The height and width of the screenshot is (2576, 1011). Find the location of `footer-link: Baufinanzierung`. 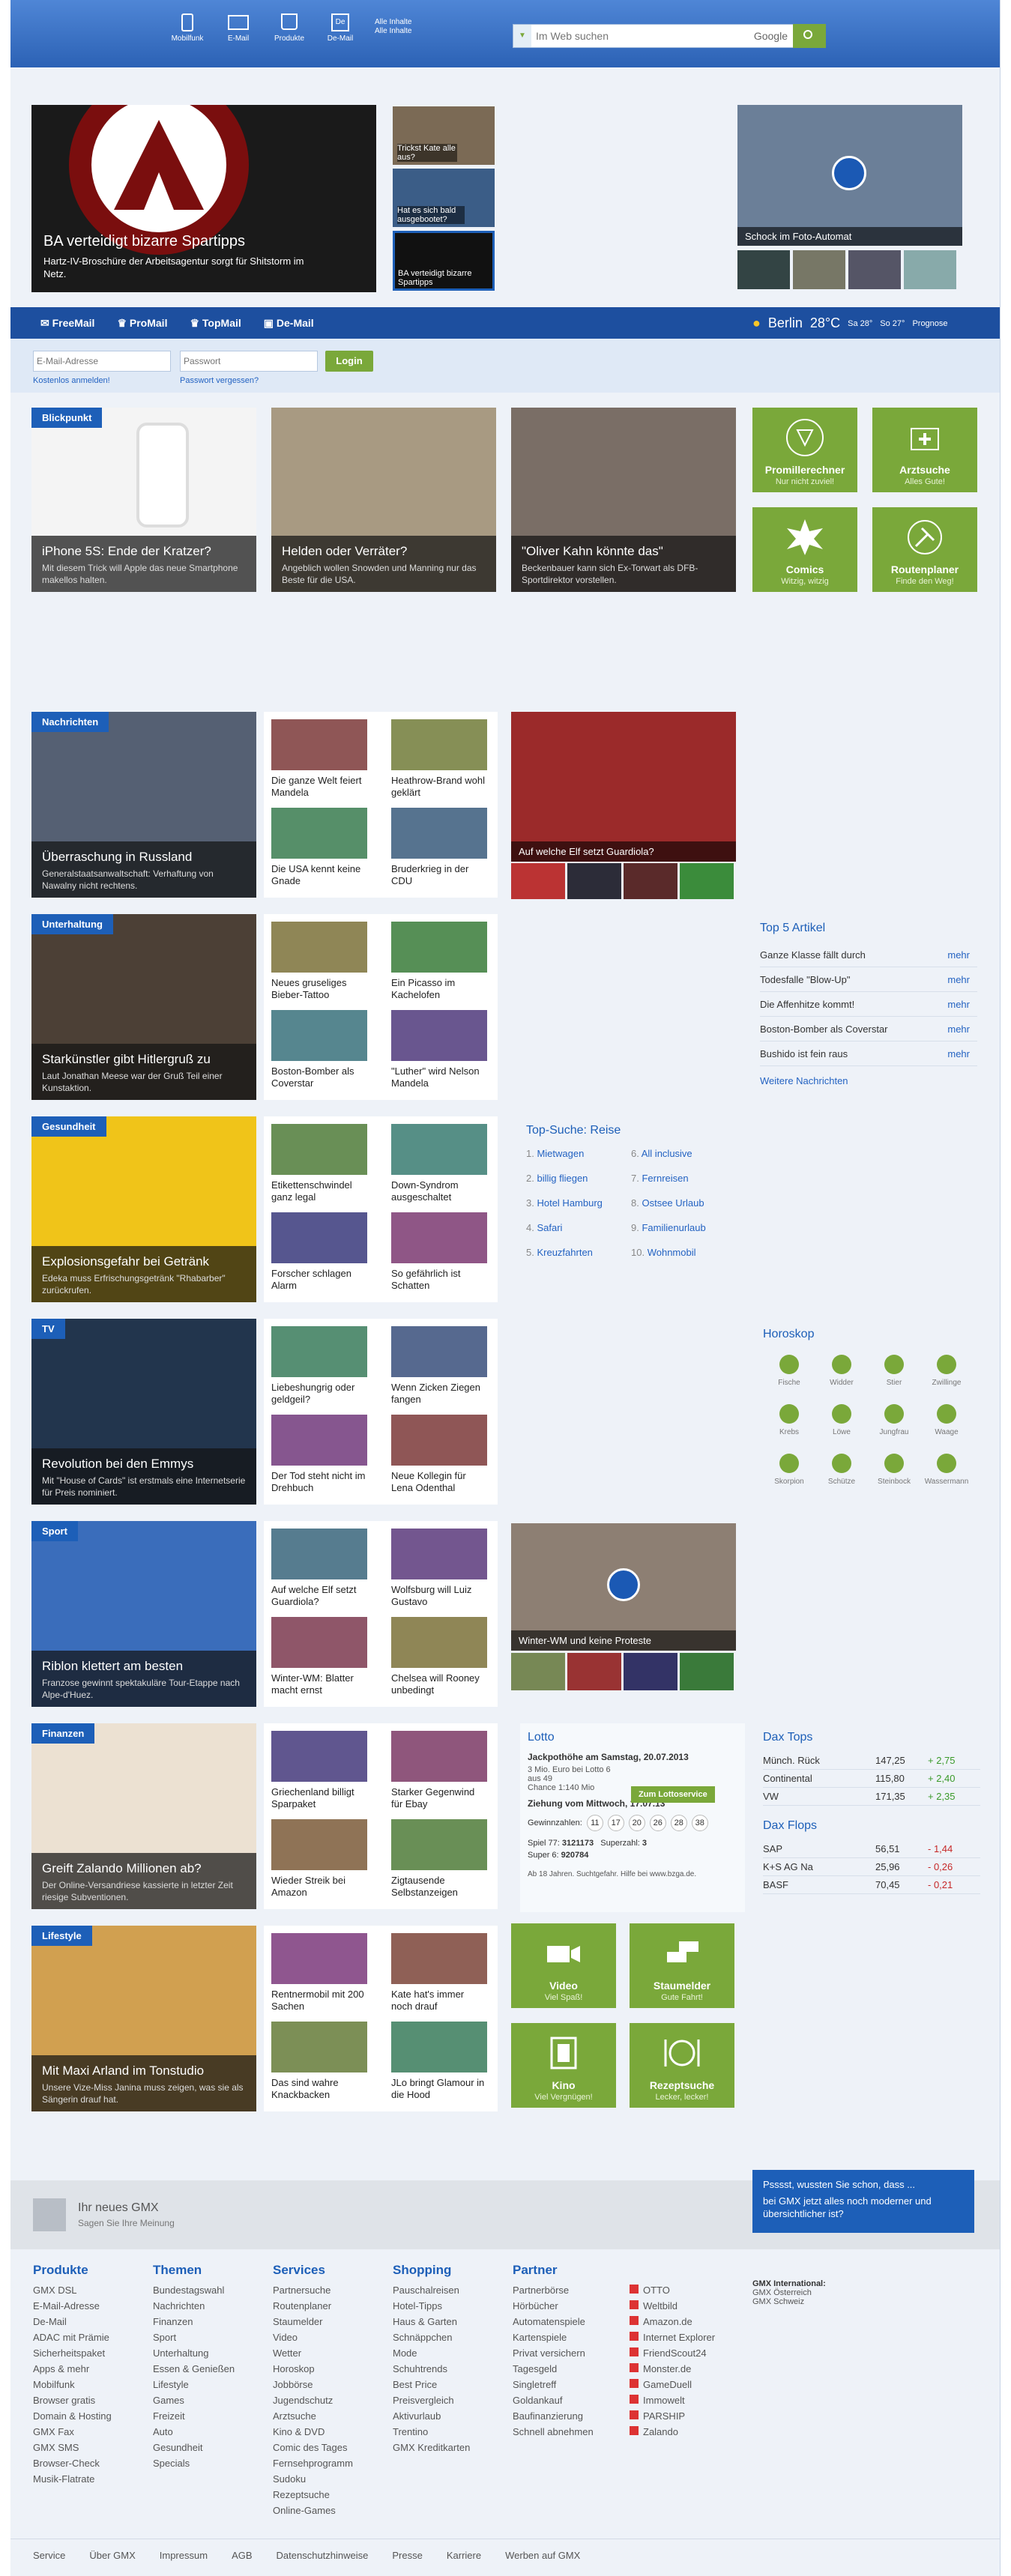

footer-link: Baufinanzierung is located at coordinates (553, 2416).